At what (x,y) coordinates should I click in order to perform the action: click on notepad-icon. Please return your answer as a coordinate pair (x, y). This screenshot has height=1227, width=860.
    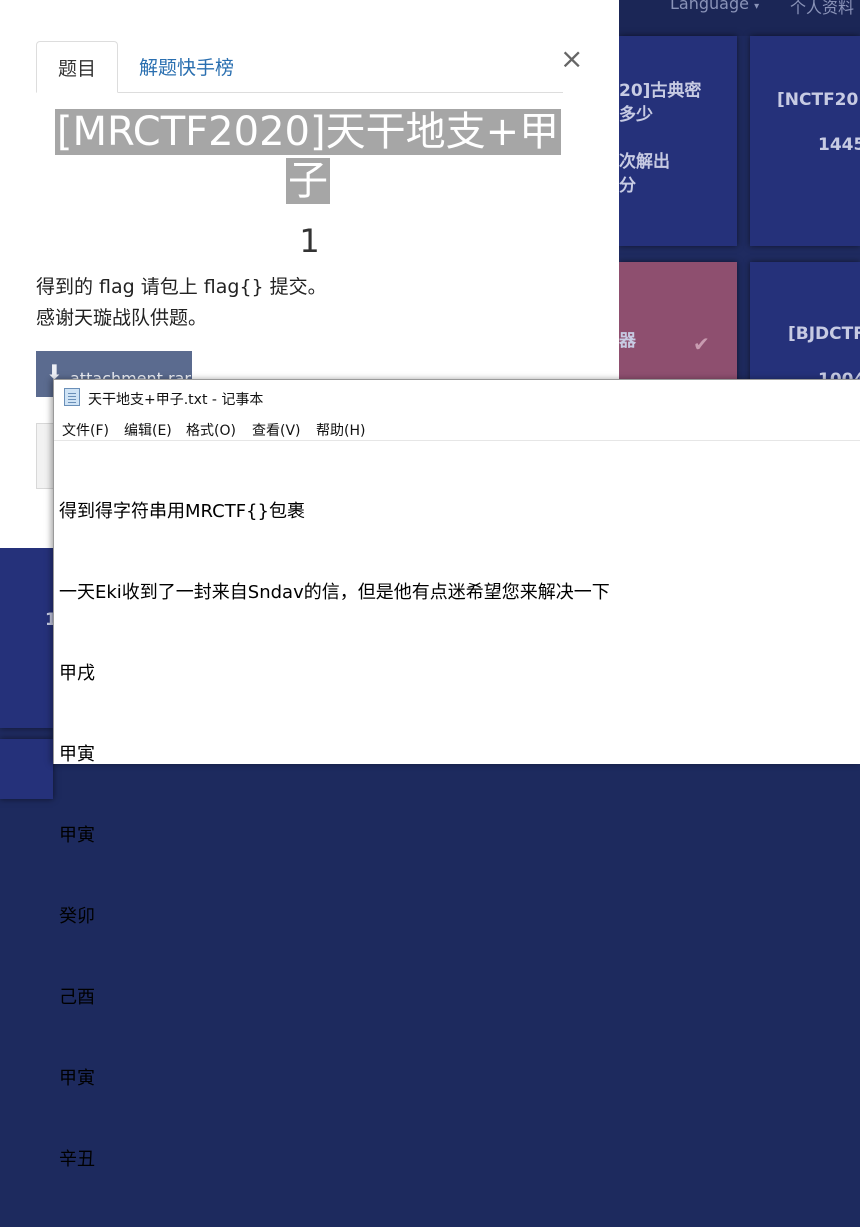
    Looking at the image, I should click on (72, 397).